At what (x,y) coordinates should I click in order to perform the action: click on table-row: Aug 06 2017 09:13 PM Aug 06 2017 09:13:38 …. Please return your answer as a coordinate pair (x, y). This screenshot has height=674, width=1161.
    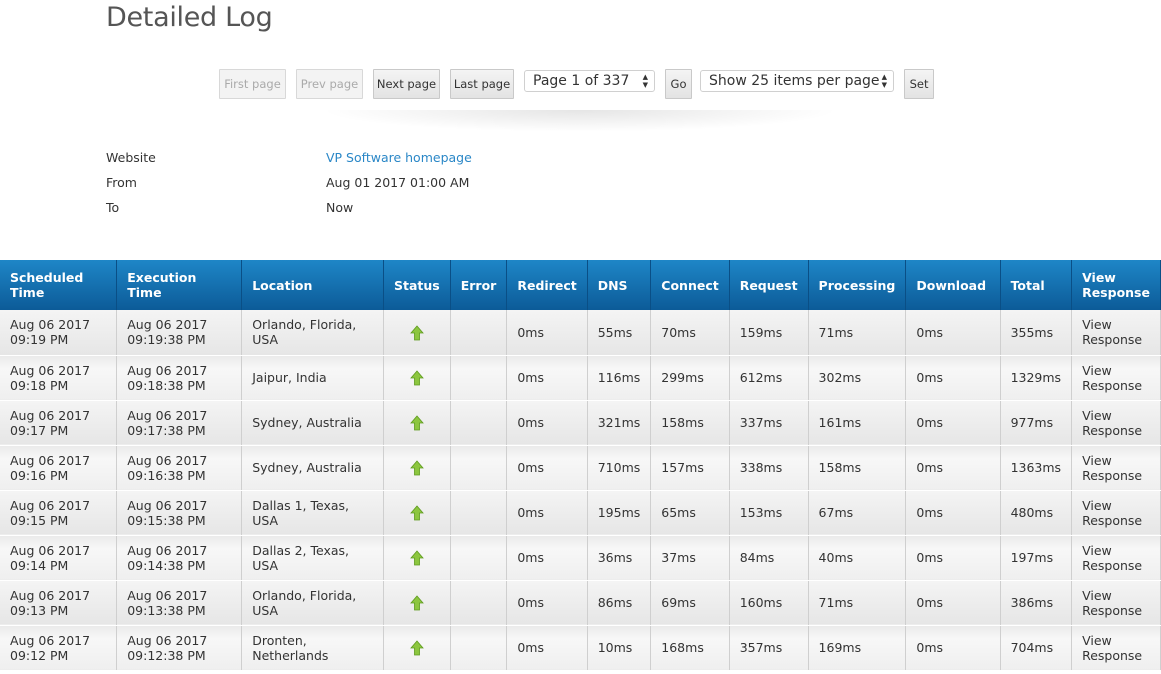
    Looking at the image, I should click on (580, 603).